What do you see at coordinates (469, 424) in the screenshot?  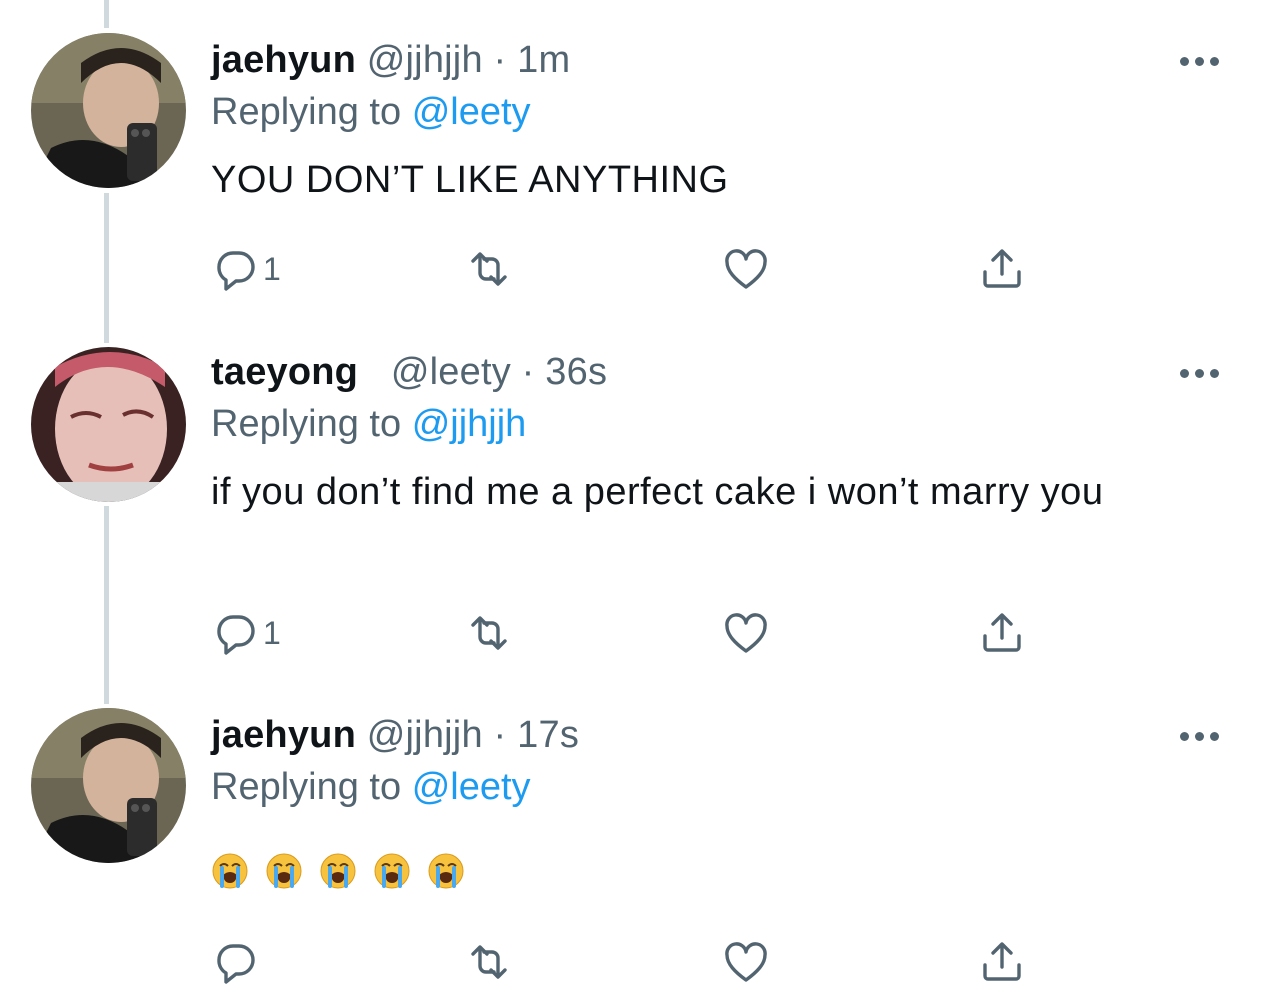 I see `mention-link: @jjhjjh` at bounding box center [469, 424].